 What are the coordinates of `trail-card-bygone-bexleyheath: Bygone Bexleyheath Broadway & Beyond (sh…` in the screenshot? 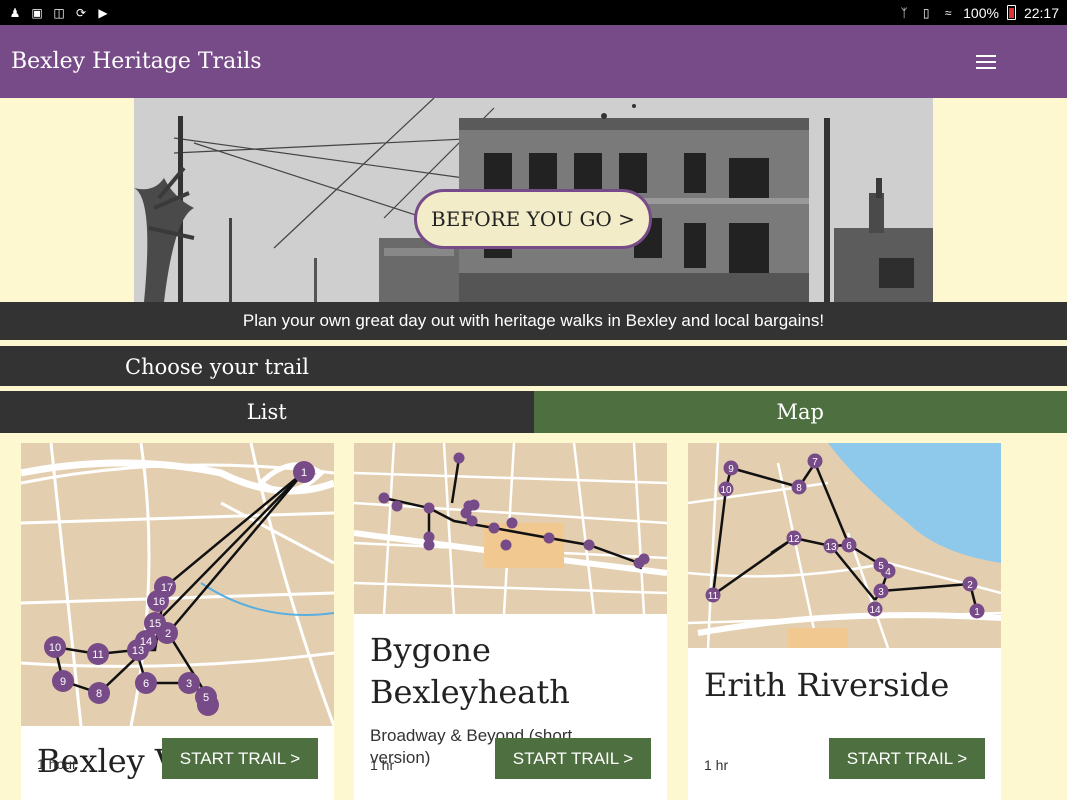 It's located at (510, 621).